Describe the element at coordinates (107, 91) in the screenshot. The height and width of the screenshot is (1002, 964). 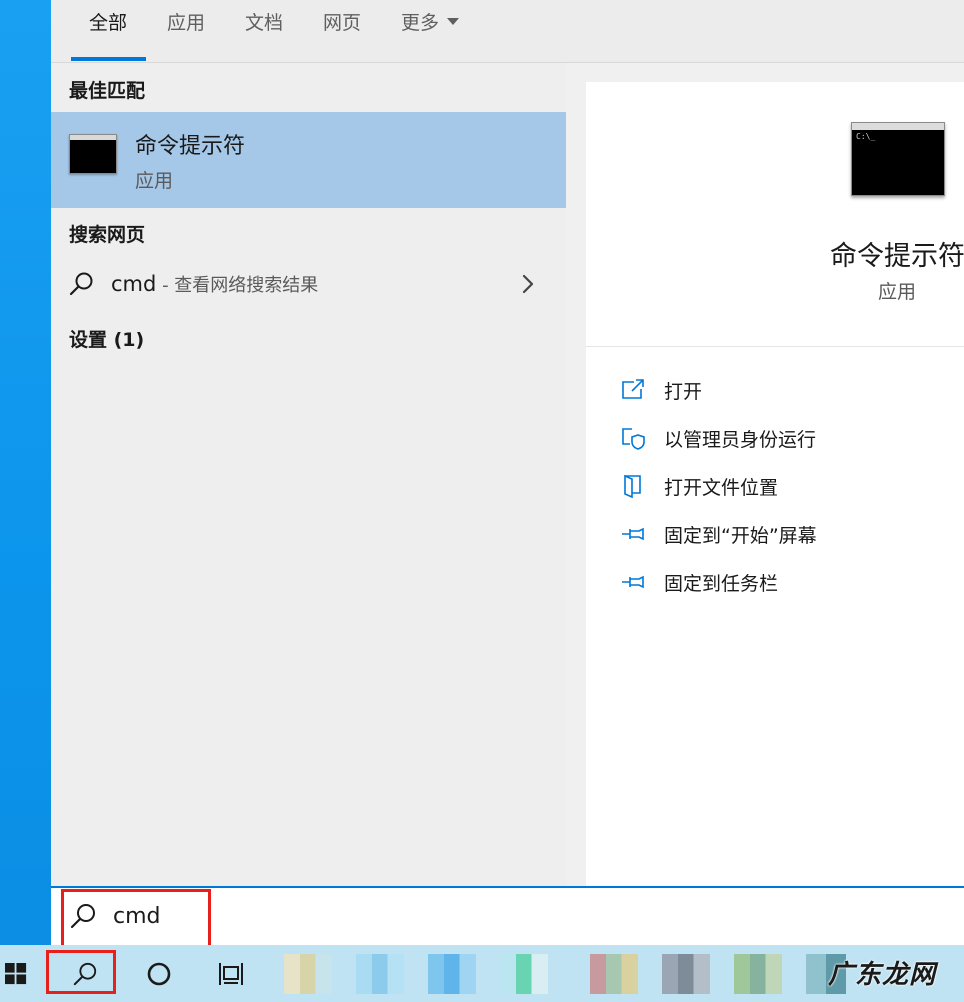
I see `best-match-heading: 最佳匹配` at that location.